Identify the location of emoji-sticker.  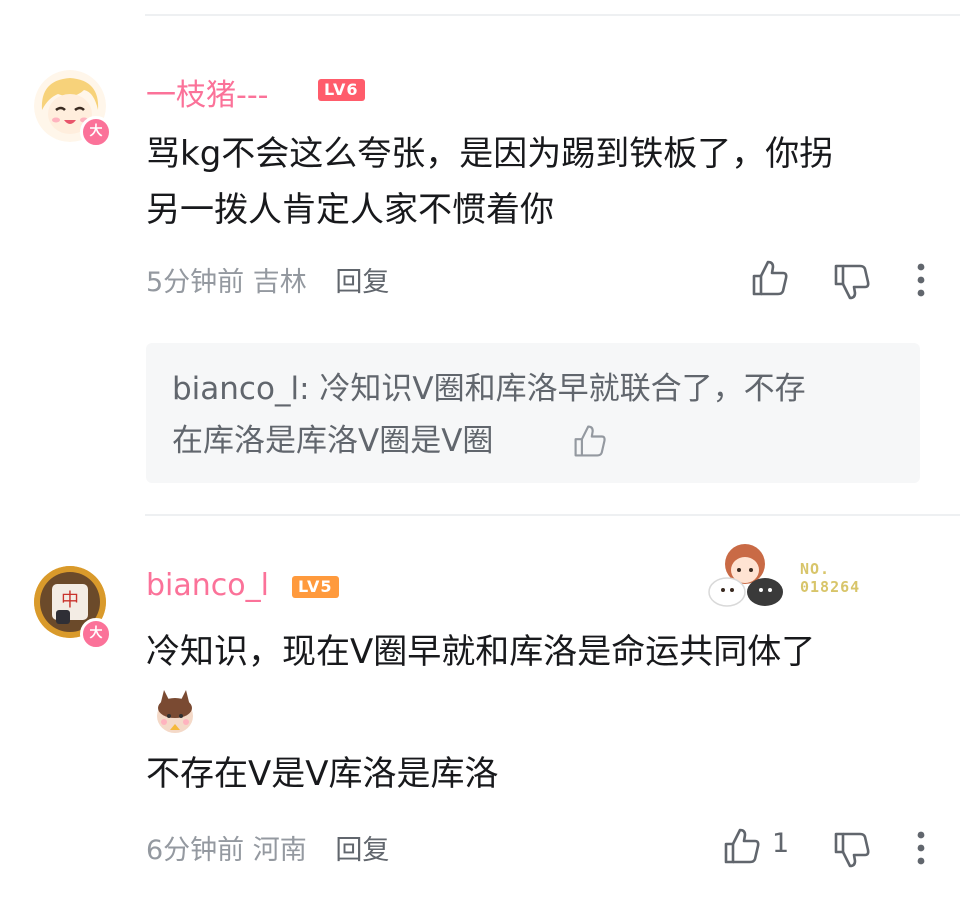
(175, 711).